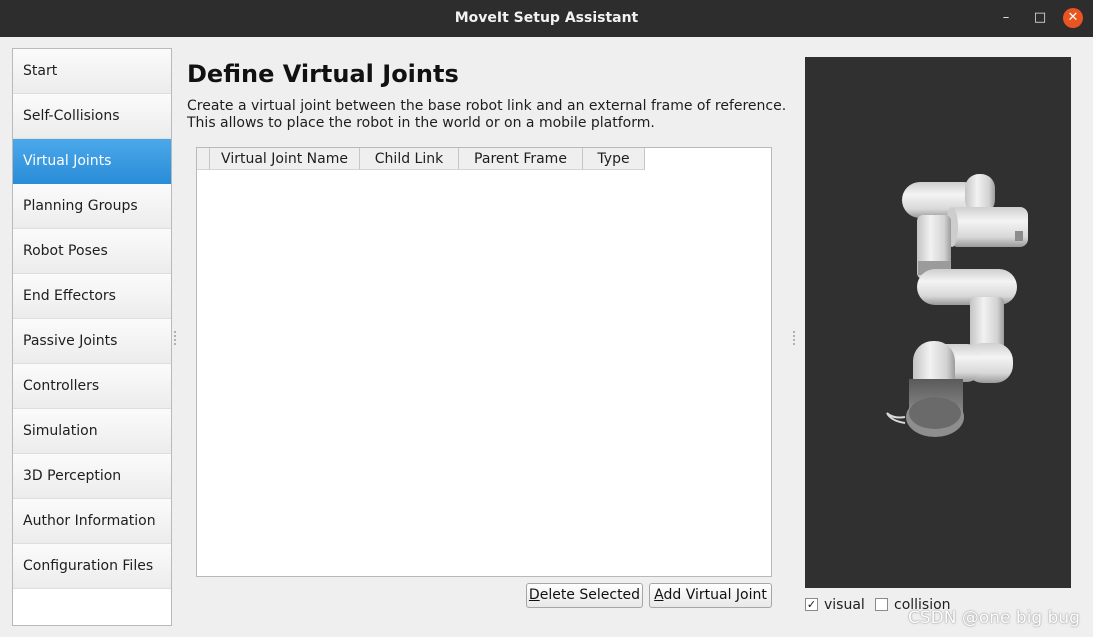 The width and height of the screenshot is (1093, 637). Describe the element at coordinates (323, 74) in the screenshot. I see `page-title: Define Virtual Joints` at that location.